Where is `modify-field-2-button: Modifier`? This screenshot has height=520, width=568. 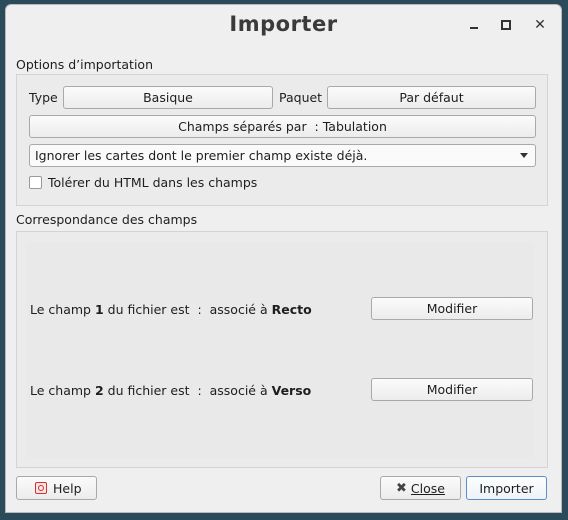 modify-field-2-button: Modifier is located at coordinates (452, 389).